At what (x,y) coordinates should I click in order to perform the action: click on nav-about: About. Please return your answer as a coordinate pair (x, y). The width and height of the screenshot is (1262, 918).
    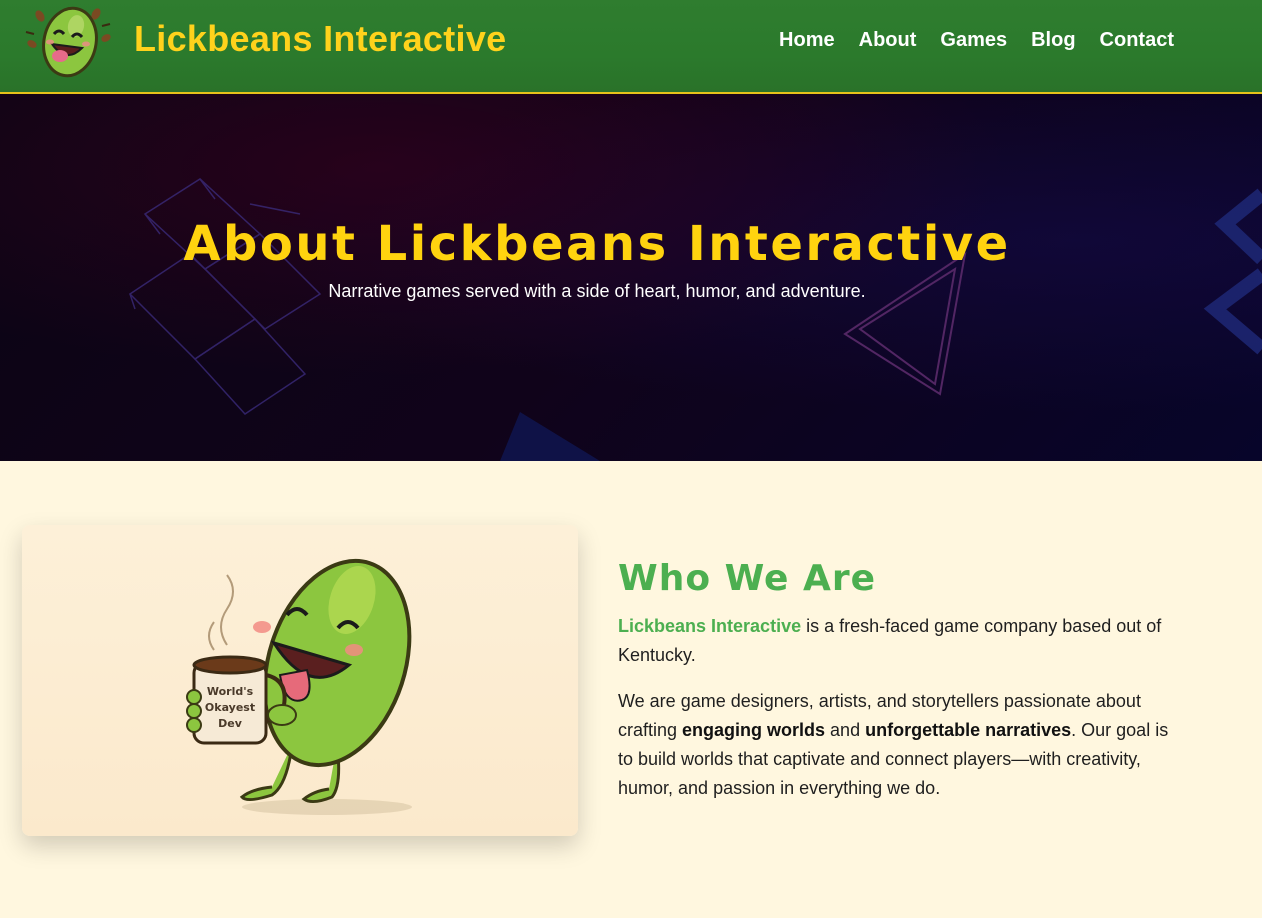
    Looking at the image, I should click on (888, 40).